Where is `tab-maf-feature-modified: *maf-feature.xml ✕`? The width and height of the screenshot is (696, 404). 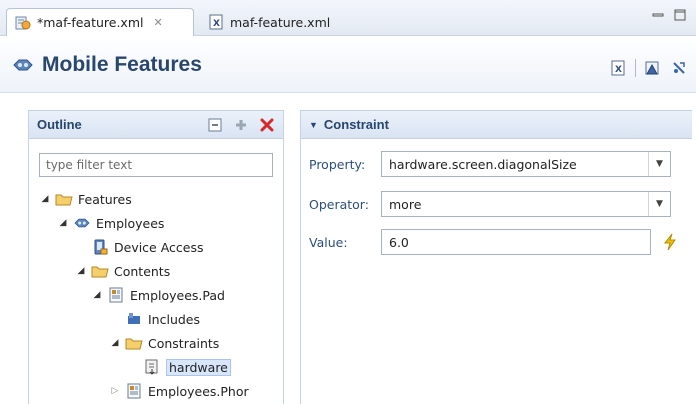
tab-maf-feature-modified: *maf-feature.xml ✕ is located at coordinates (100, 22).